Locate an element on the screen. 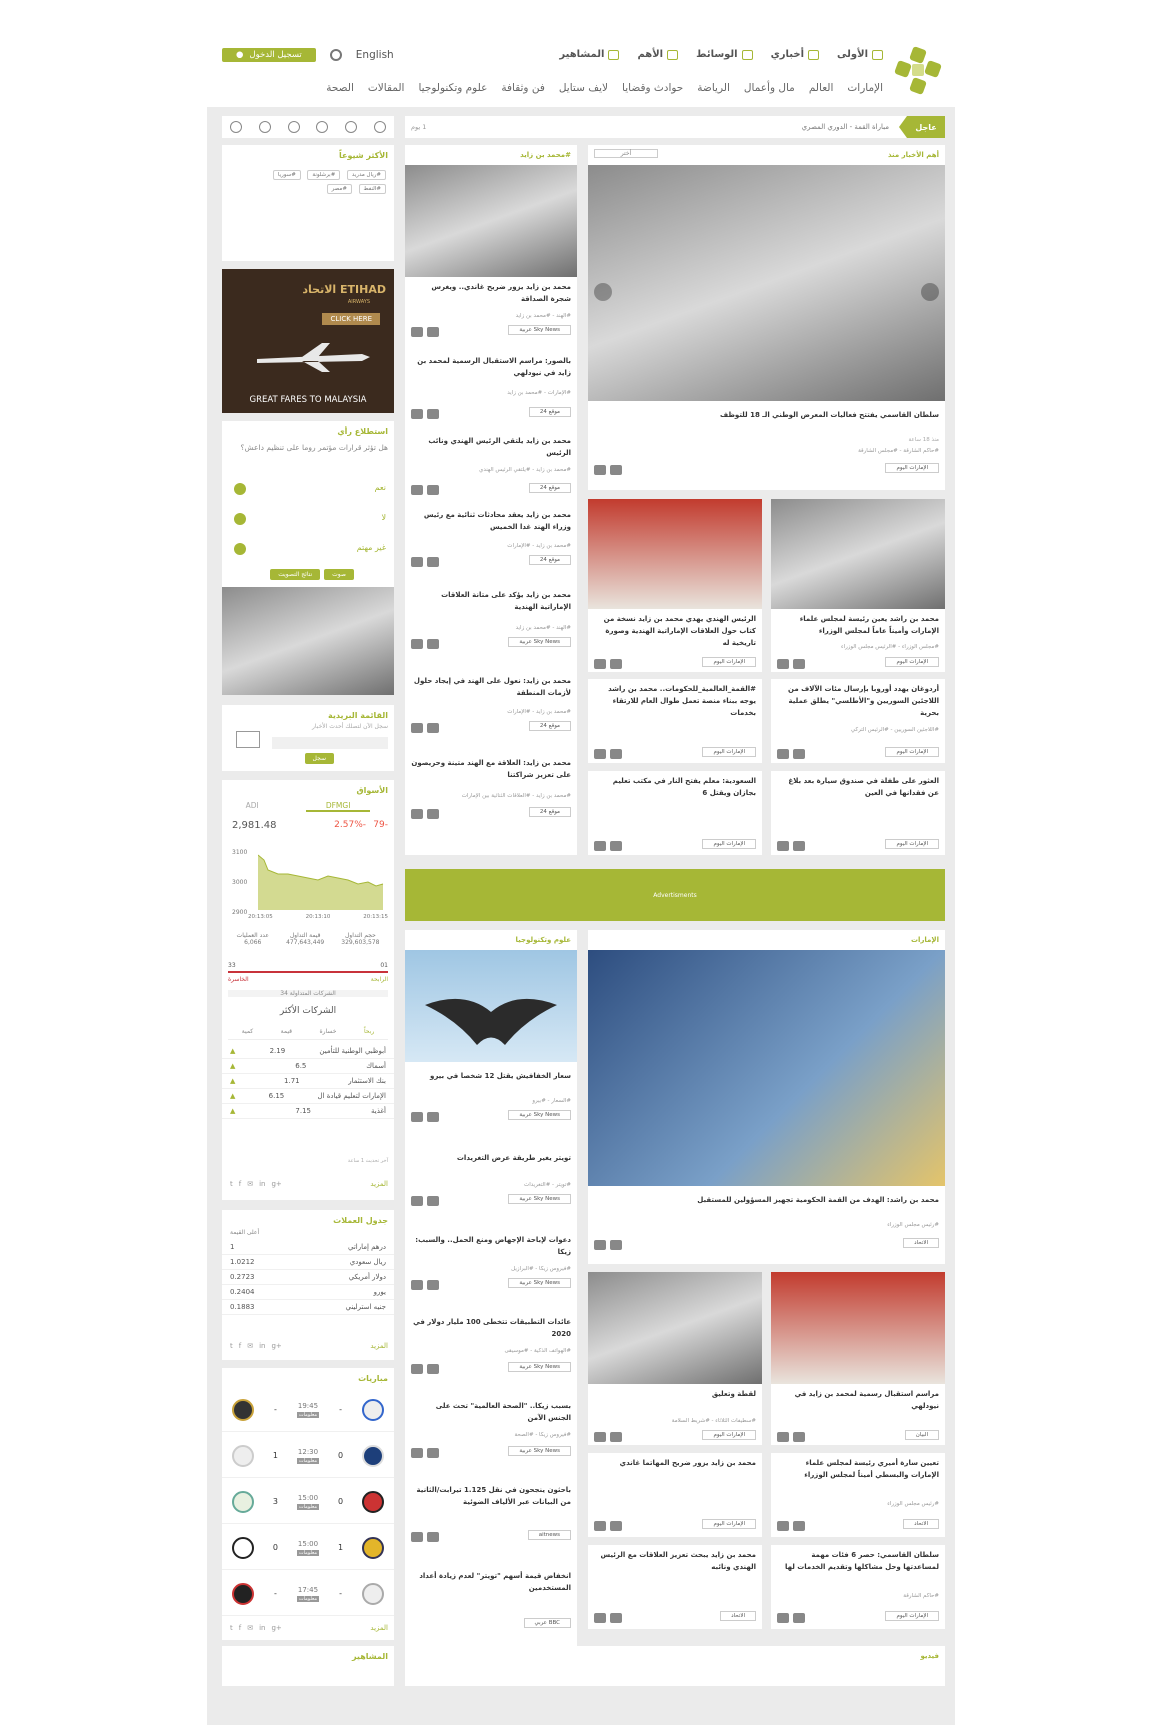 This screenshot has width=1162, height=1725. gplus-icon: g+ is located at coordinates (276, 1346).